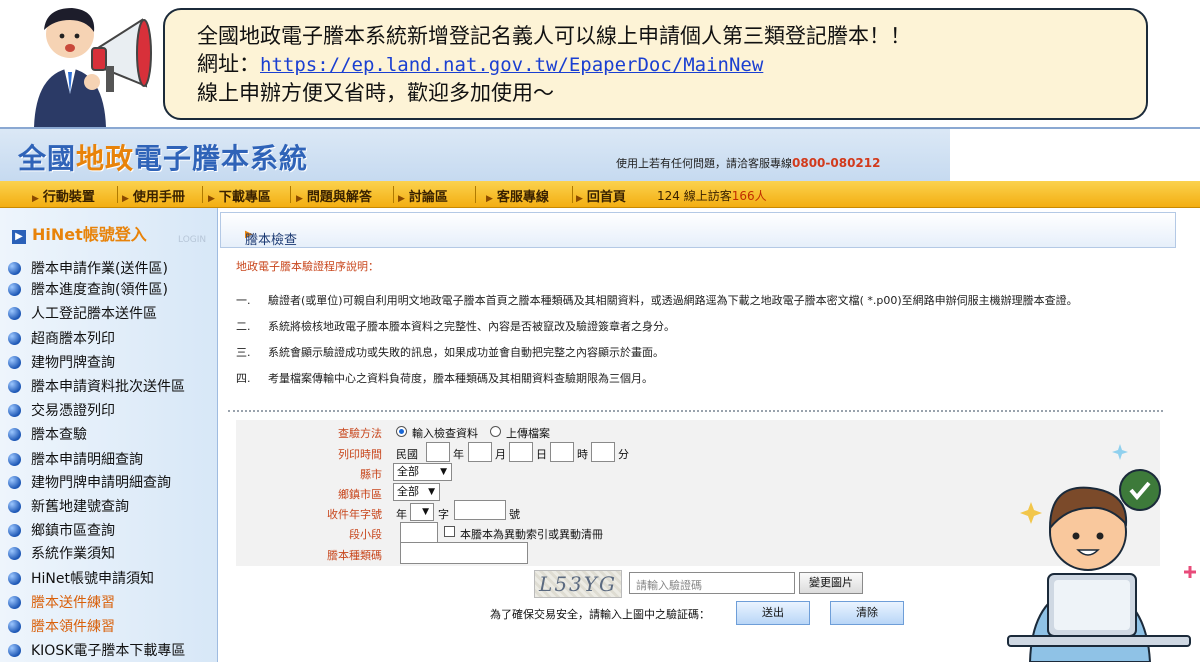 The height and width of the screenshot is (662, 1200). What do you see at coordinates (603, 452) in the screenshot?
I see `print-minute-input` at bounding box center [603, 452].